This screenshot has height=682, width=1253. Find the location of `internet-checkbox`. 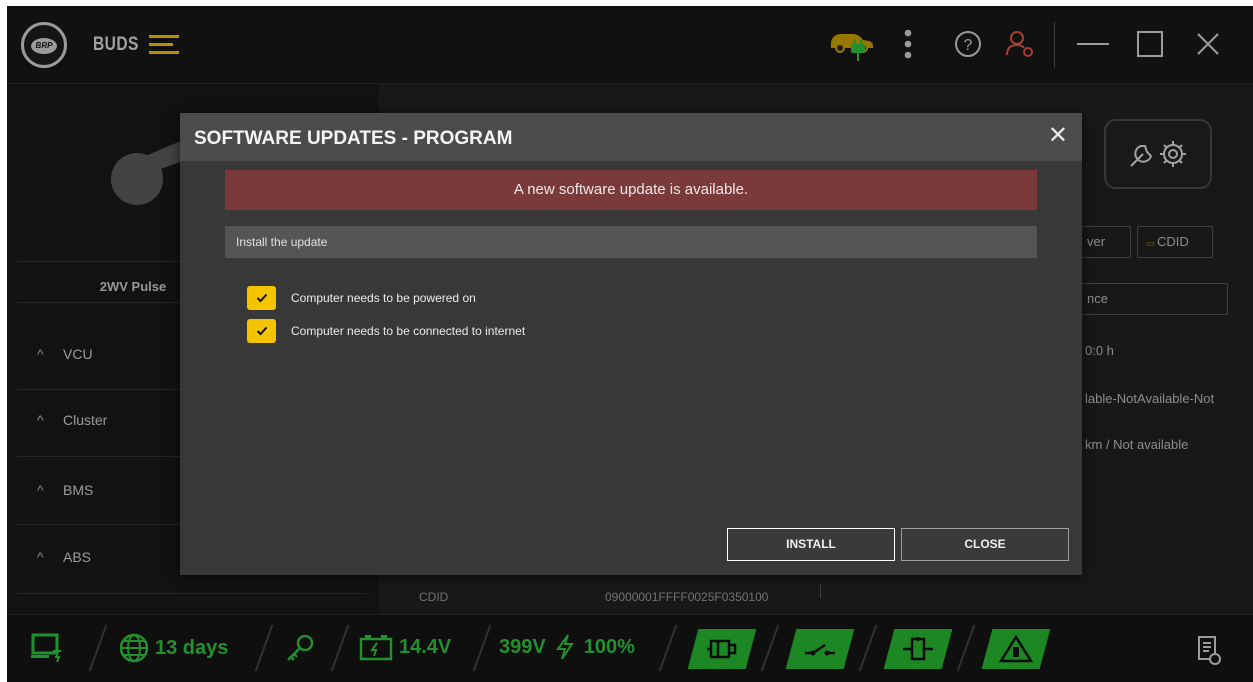

internet-checkbox is located at coordinates (261, 331).